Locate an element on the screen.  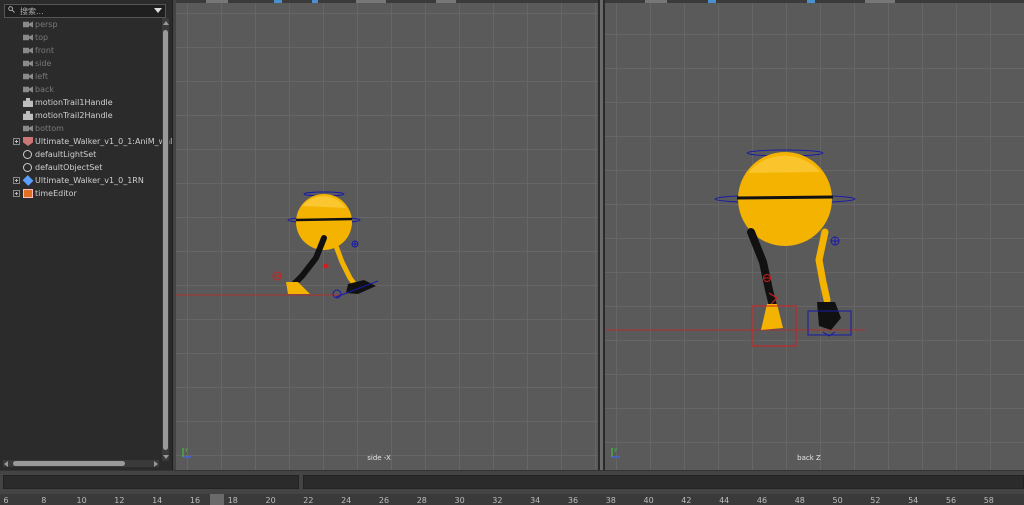
outliner-item-label: motionTrail1Handle is located at coordinates (74, 102).